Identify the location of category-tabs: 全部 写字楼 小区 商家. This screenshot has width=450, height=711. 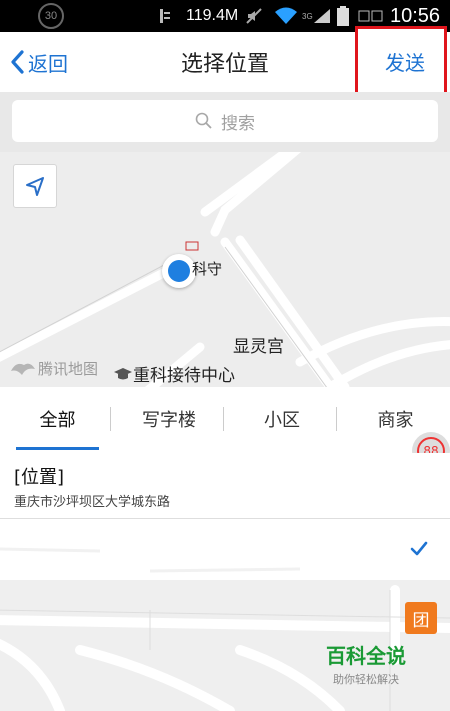
(225, 420).